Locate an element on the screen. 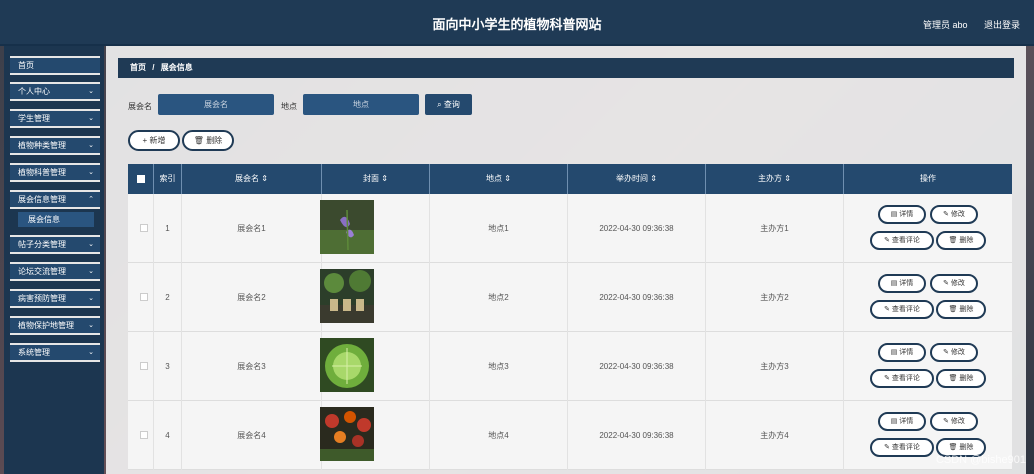 This screenshot has width=1034, height=474. top-bar: 面向中小学生的植物科普网站 管理员 abo 退出登录 is located at coordinates (517, 23).